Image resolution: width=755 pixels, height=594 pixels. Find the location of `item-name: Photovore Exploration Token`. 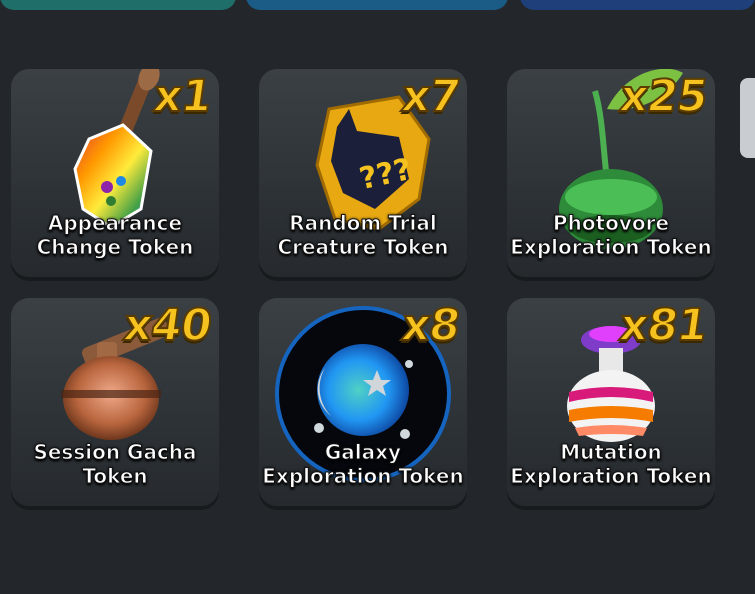

item-name: Photovore Exploration Token is located at coordinates (611, 235).